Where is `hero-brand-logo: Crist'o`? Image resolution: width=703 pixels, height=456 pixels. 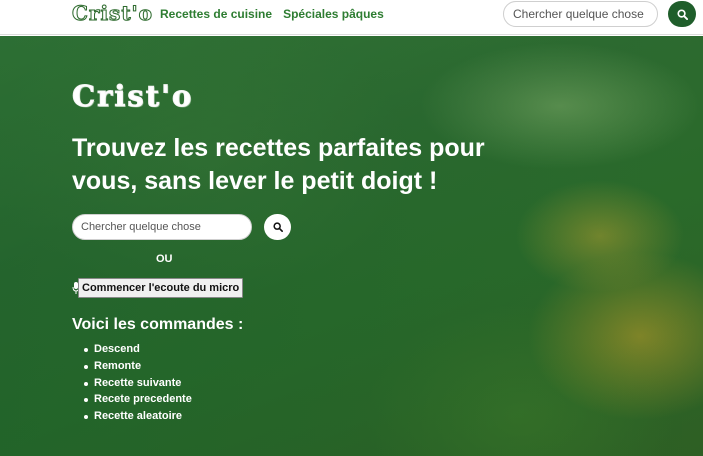 hero-brand-logo: Crist'o is located at coordinates (132, 96).